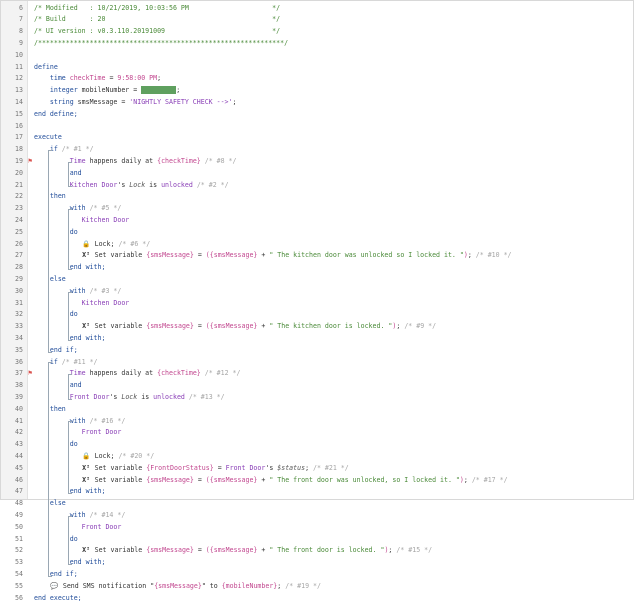  What do you see at coordinates (12, 457) in the screenshot?
I see `line-number: 44` at bounding box center [12, 457].